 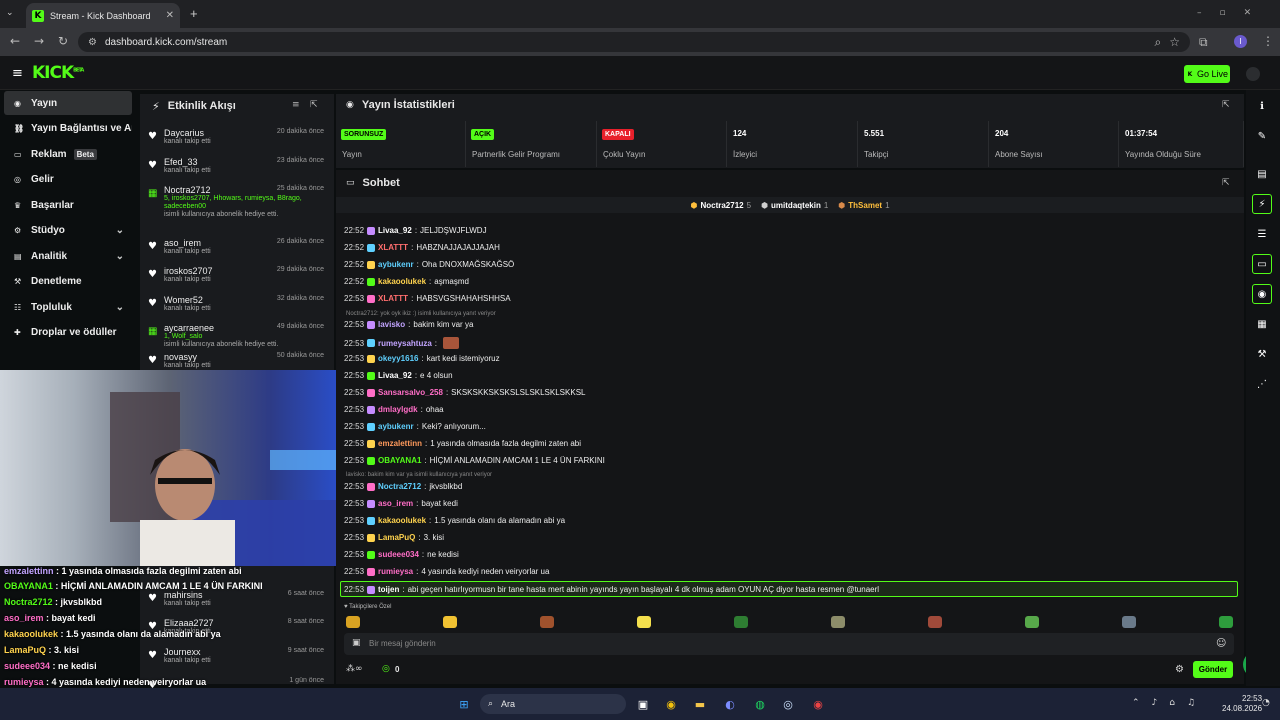 I want to click on chat-rail-icon: ▭, so click(x=1262, y=264).